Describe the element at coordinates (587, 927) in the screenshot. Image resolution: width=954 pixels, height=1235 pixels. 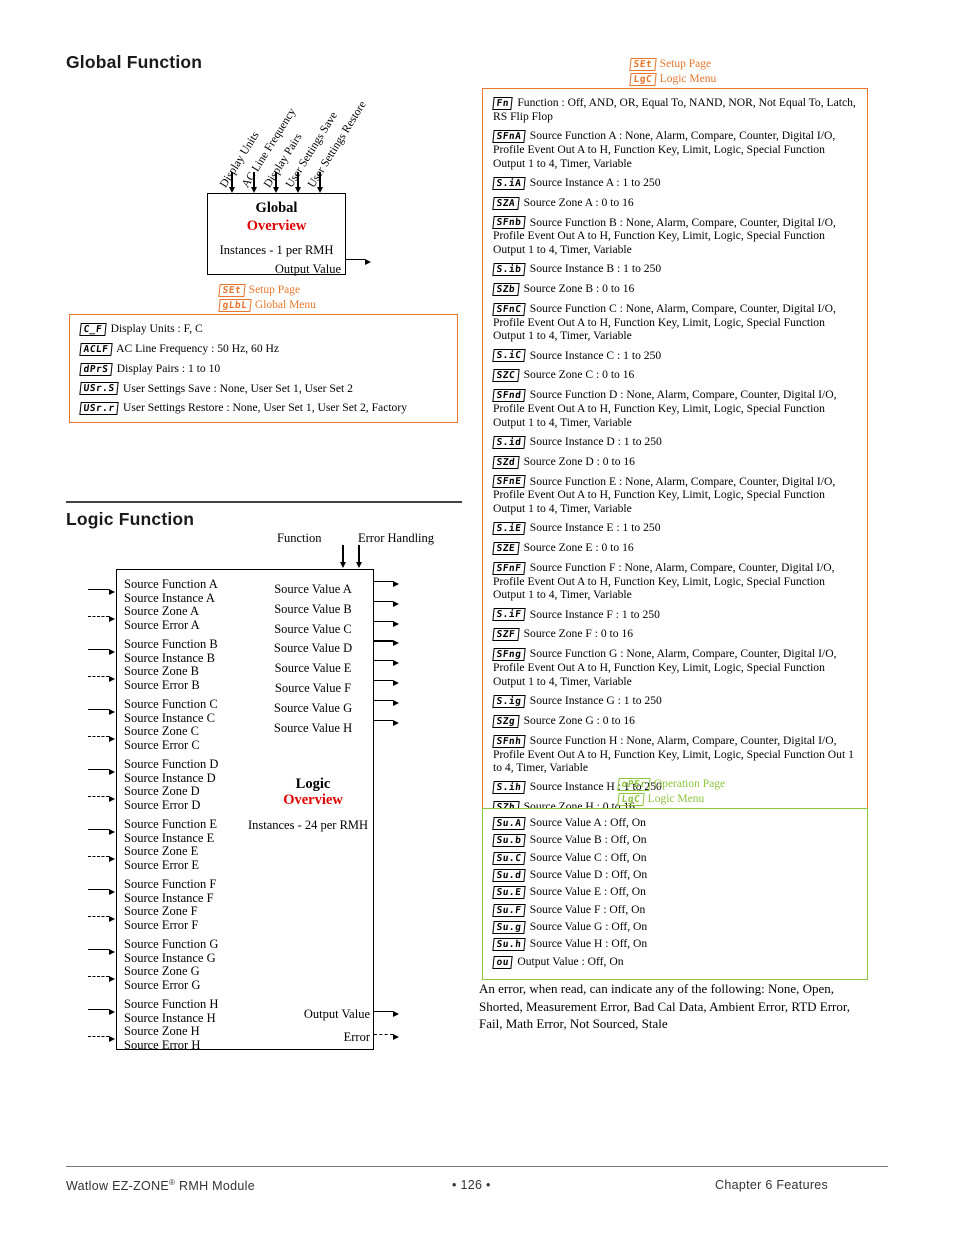
I see `parameter-text: Source Value G : Off, On` at that location.